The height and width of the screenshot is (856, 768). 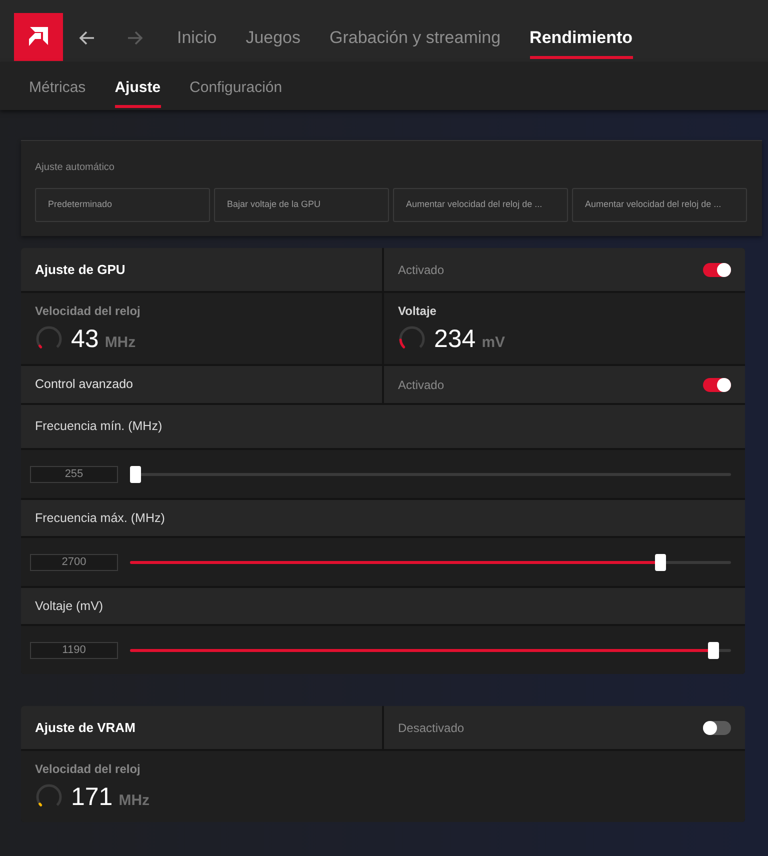 I want to click on logo-icon, so click(x=38, y=37).